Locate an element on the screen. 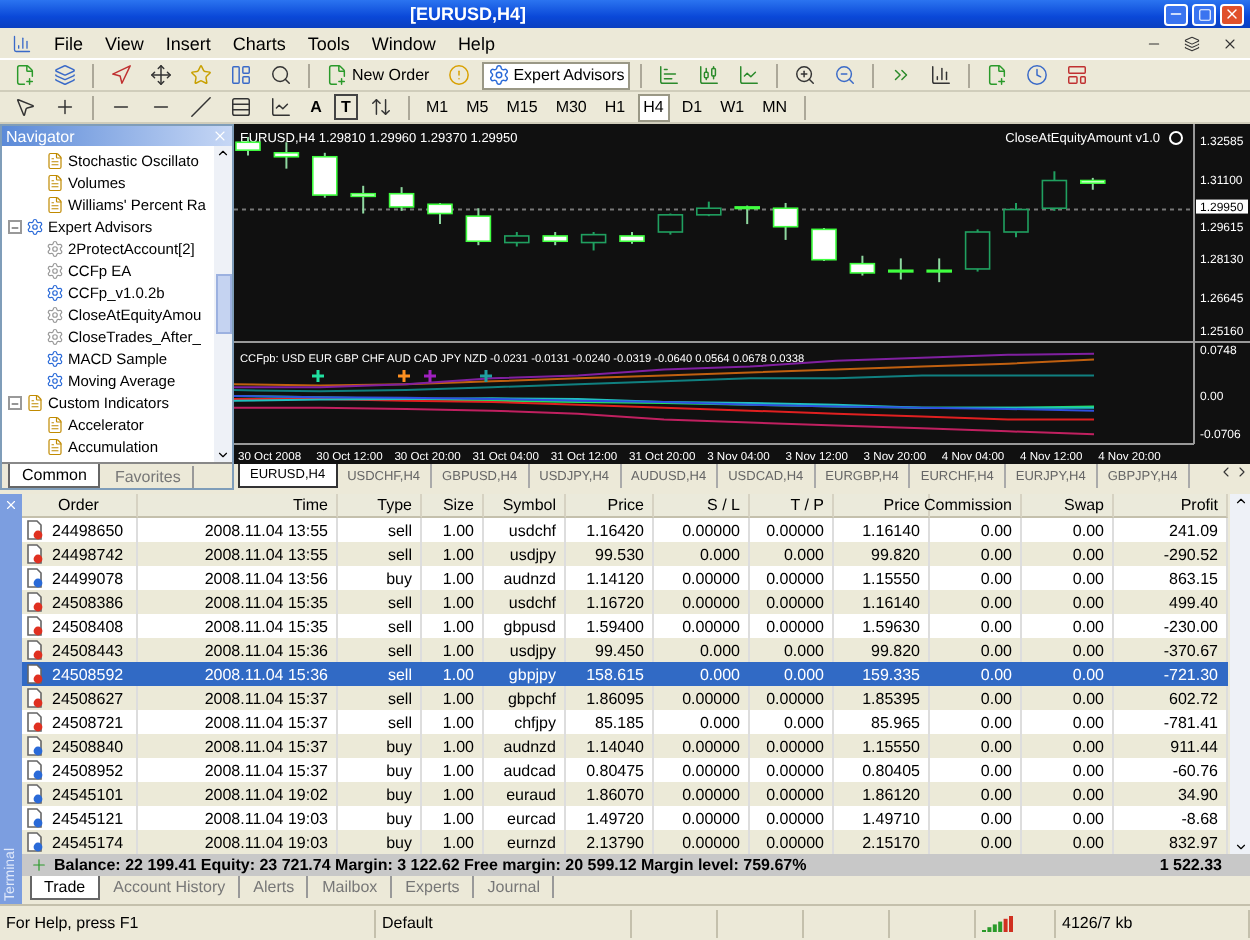  menu-item: Insert is located at coordinates (188, 43).